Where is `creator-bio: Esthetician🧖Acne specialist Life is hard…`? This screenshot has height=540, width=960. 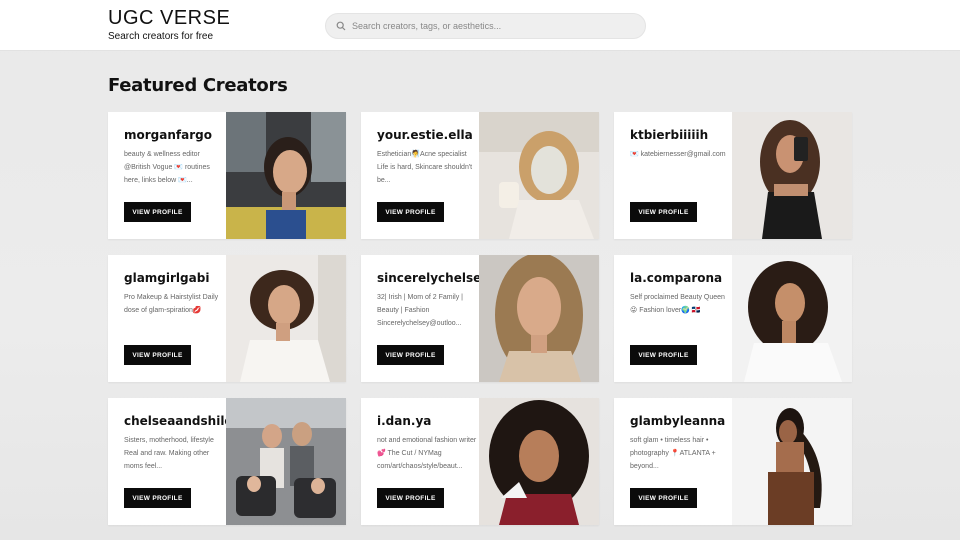
creator-bio: Esthetician🧖Acne specialist Life is hard… is located at coordinates (425, 167).